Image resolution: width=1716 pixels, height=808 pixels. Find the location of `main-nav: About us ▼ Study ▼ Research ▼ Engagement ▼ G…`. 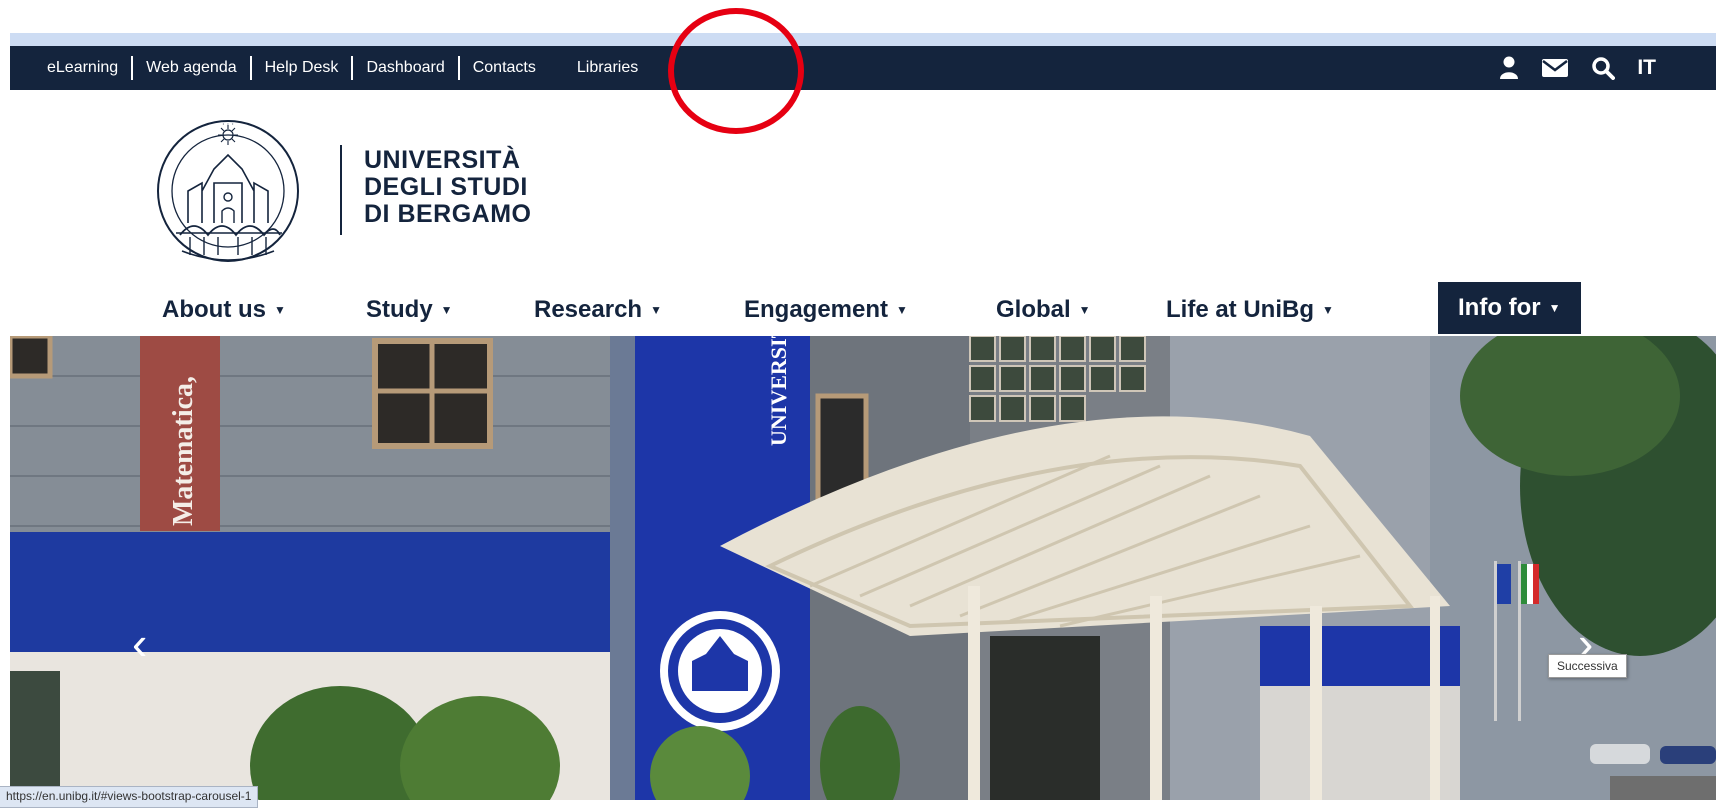

main-nav: About us ▼ Study ▼ Research ▼ Engagement ▼ G… is located at coordinates (858, 309).